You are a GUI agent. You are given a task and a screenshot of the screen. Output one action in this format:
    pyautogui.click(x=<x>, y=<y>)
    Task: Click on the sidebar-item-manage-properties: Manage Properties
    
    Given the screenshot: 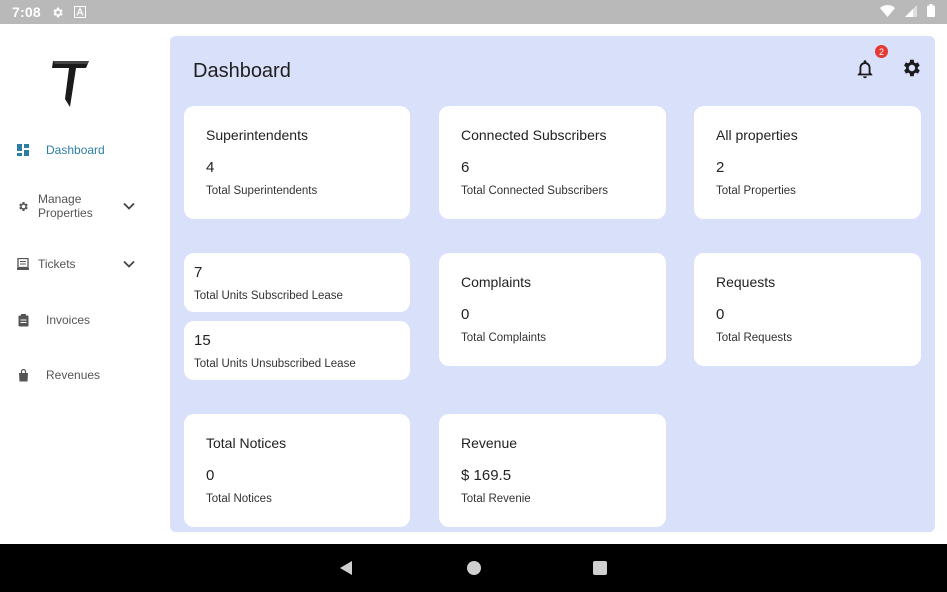 What is the action you would take?
    pyautogui.click(x=84, y=206)
    